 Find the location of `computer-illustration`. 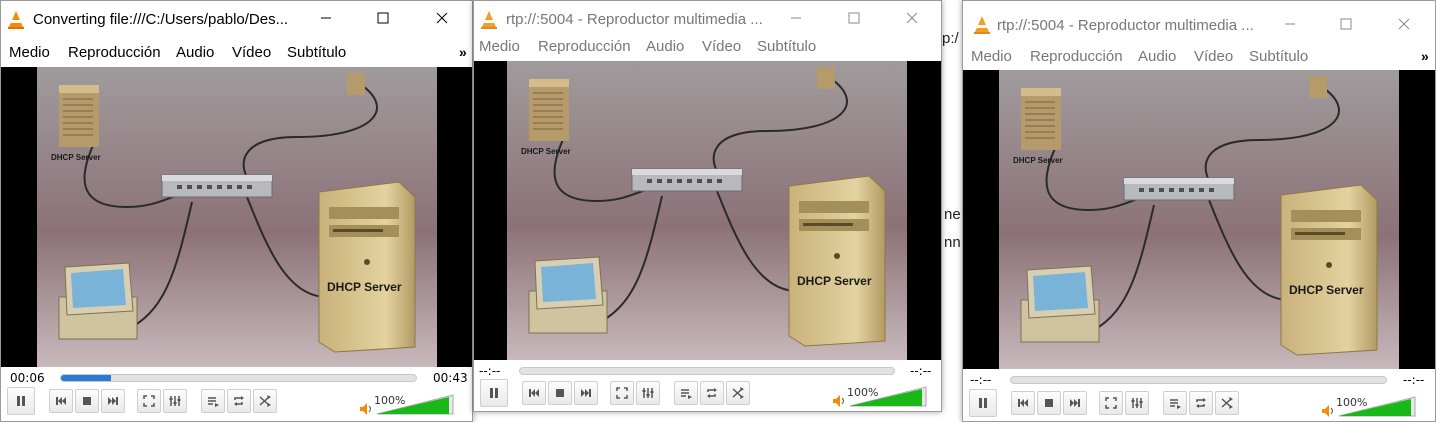

computer-illustration is located at coordinates (1060, 304).